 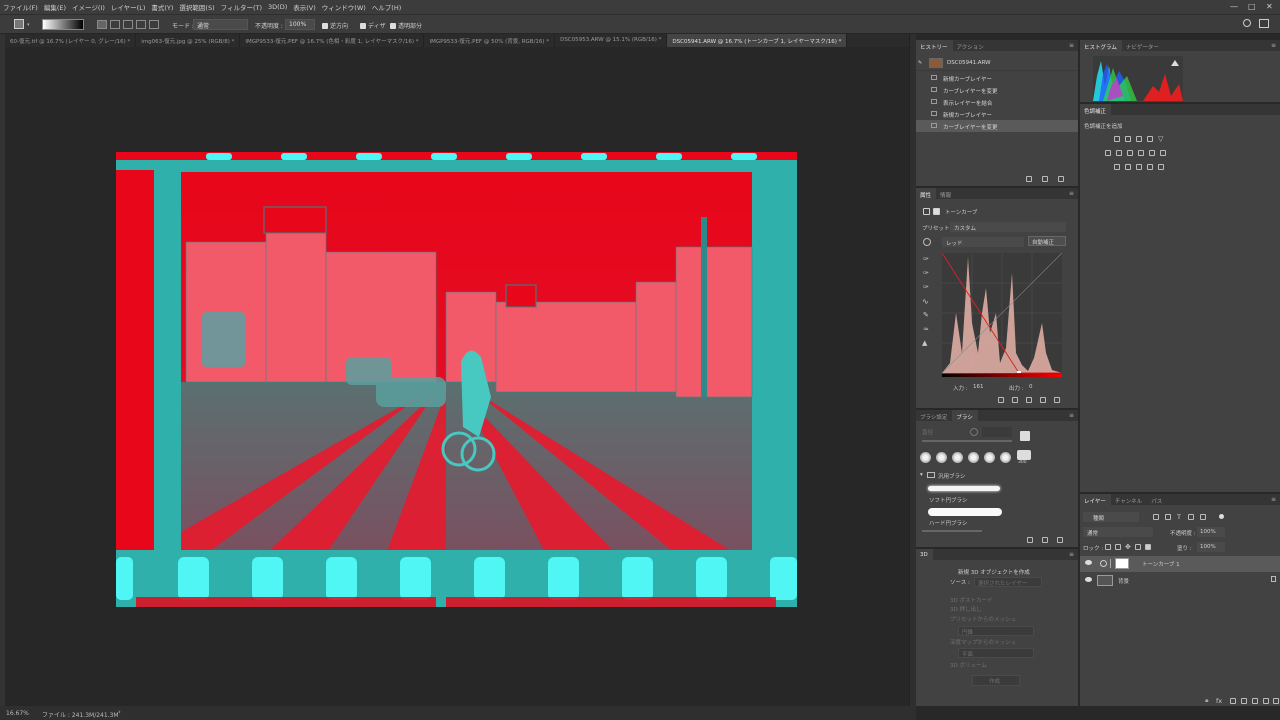 What do you see at coordinates (1139, 139) in the screenshot?
I see `curves-icon` at bounding box center [1139, 139].